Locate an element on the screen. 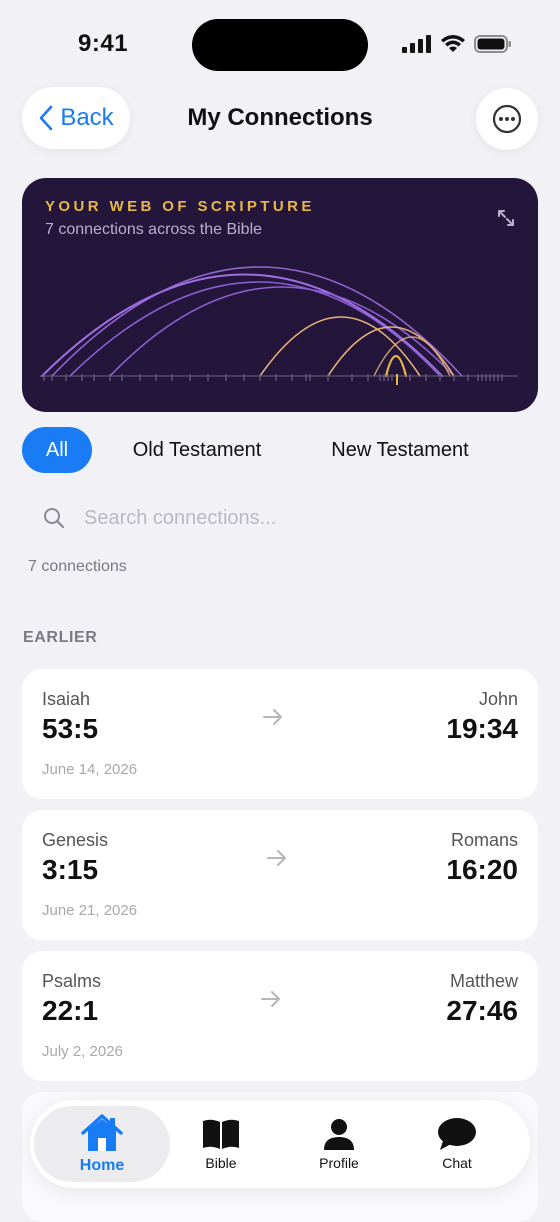 The height and width of the screenshot is (1222, 560). connection-card: Psalms 22:1 Matthew 27:46 July 2, 2026 is located at coordinates (280, 1016).